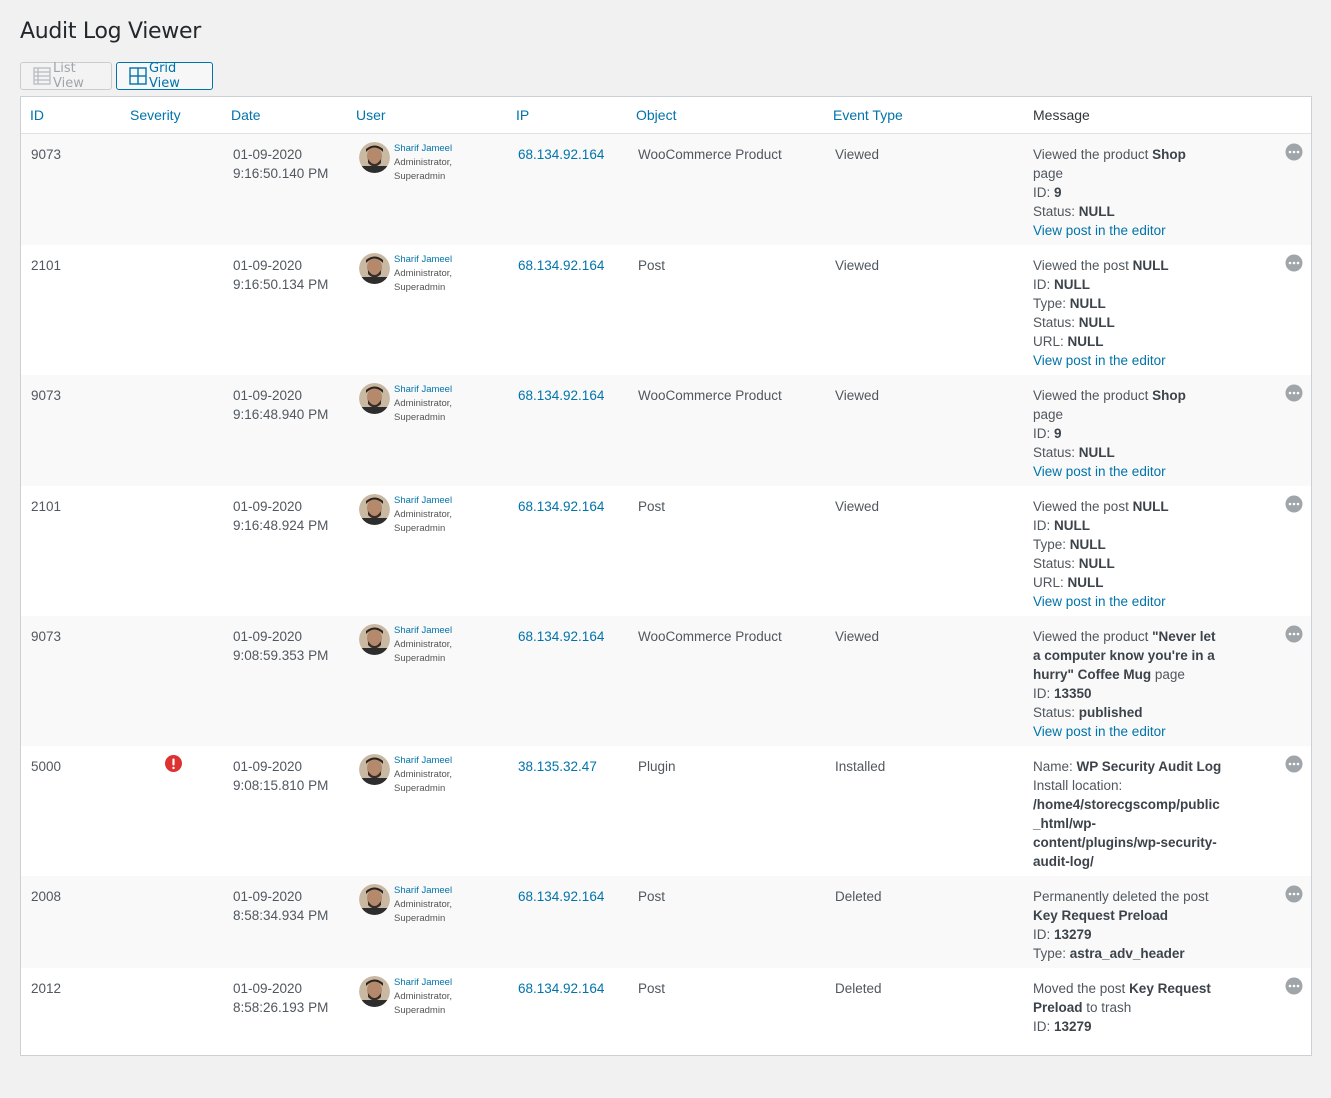  What do you see at coordinates (1056, 563) in the screenshot?
I see `message-text: Status:` at bounding box center [1056, 563].